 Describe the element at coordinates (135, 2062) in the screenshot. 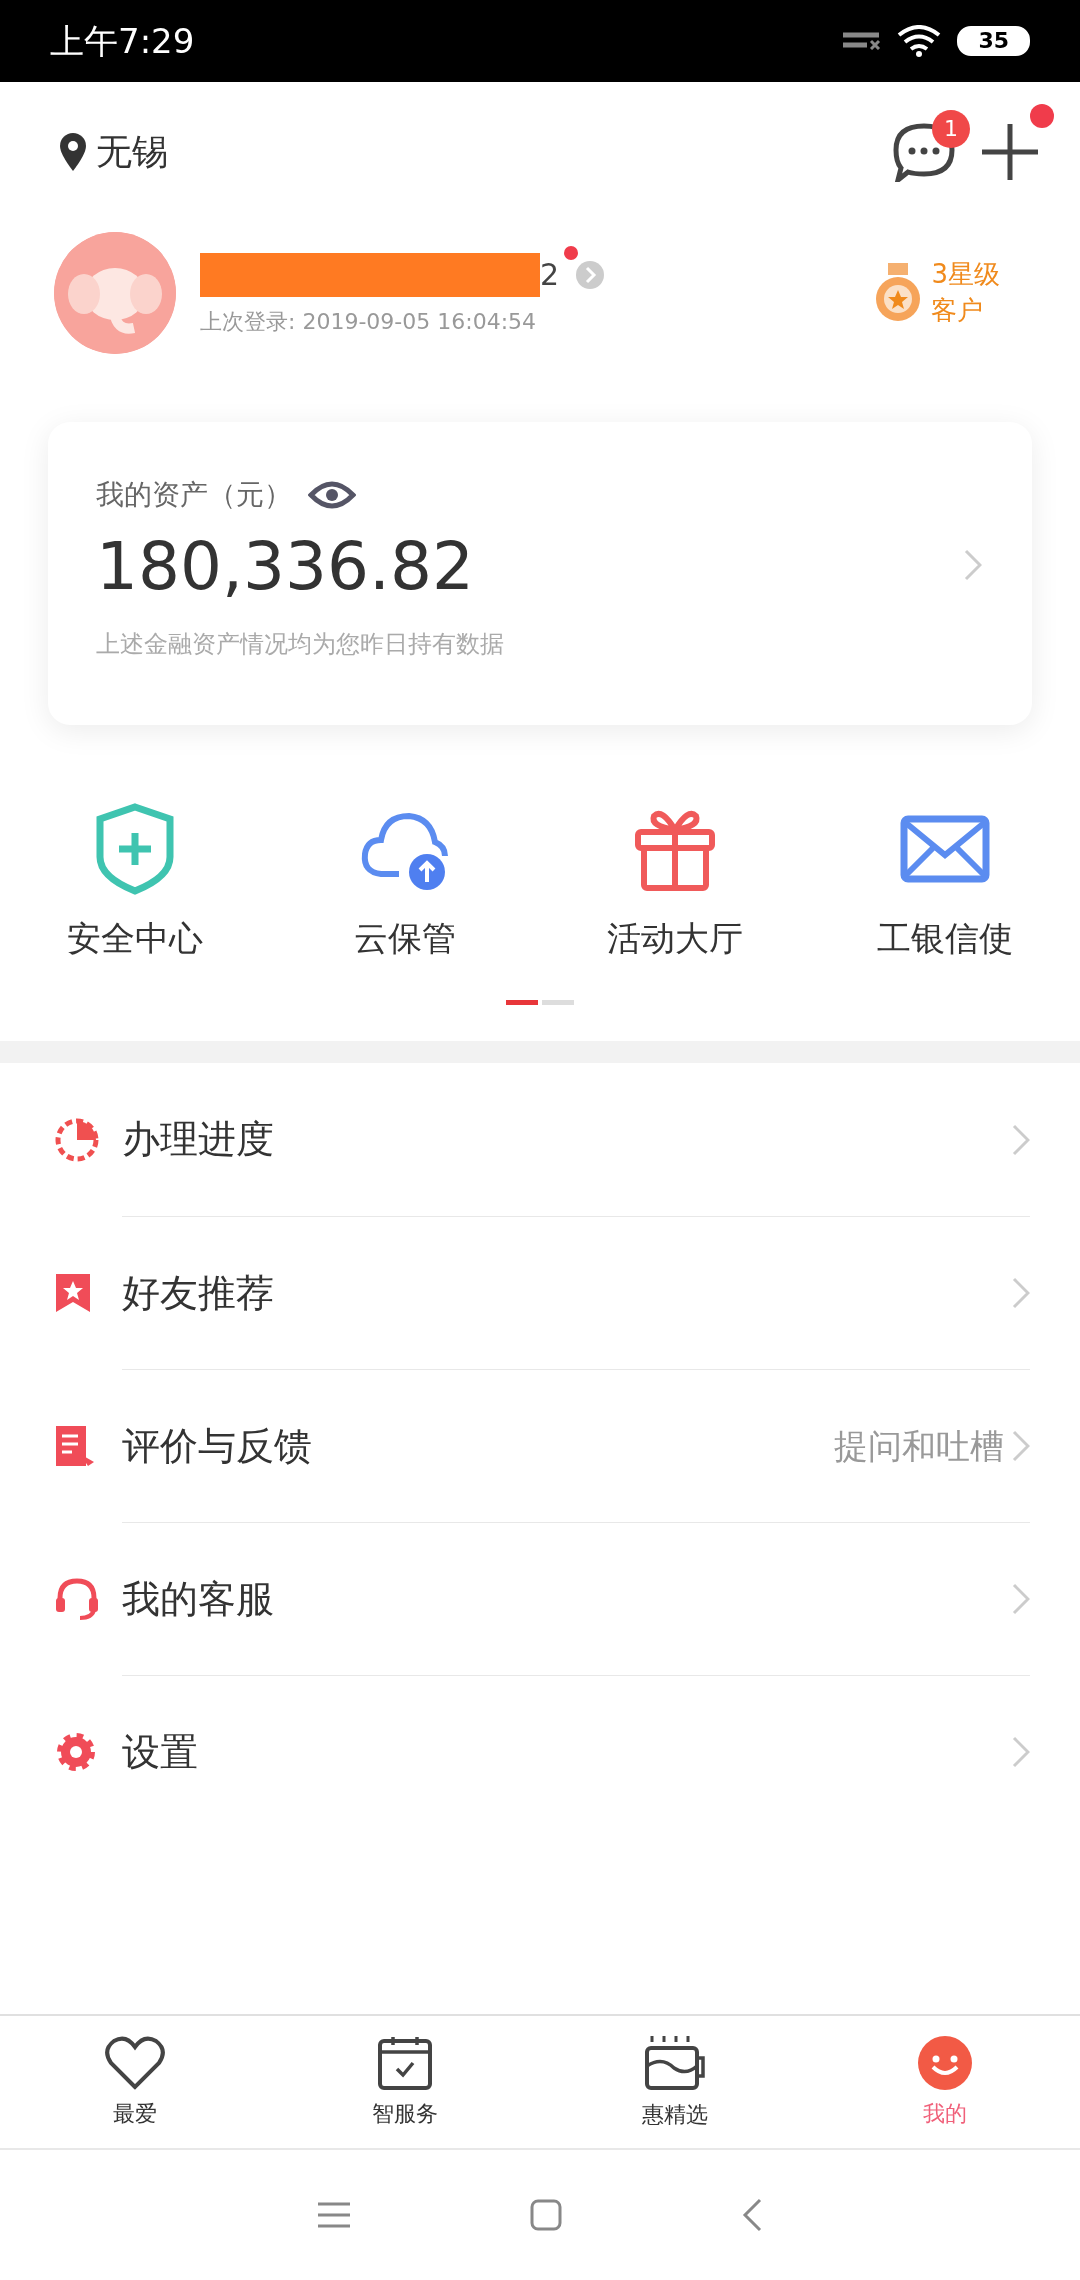

I see `heart-icon` at that location.